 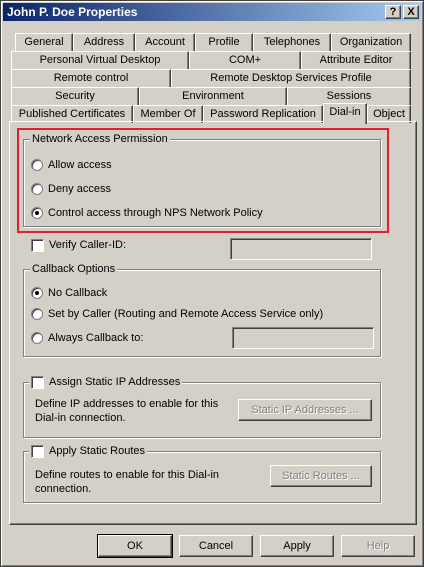 I want to click on verify-caller-id-option: Verify Caller-ID:, so click(x=78, y=245).